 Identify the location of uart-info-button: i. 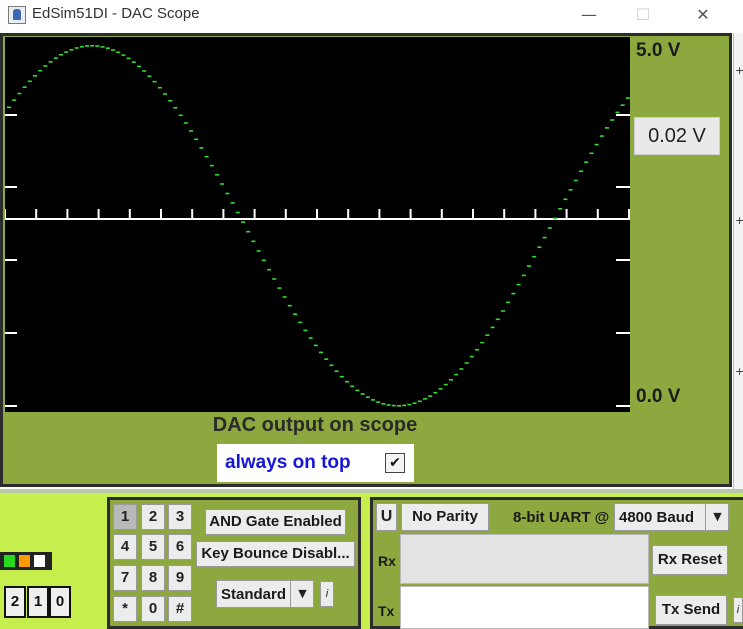
(738, 610).